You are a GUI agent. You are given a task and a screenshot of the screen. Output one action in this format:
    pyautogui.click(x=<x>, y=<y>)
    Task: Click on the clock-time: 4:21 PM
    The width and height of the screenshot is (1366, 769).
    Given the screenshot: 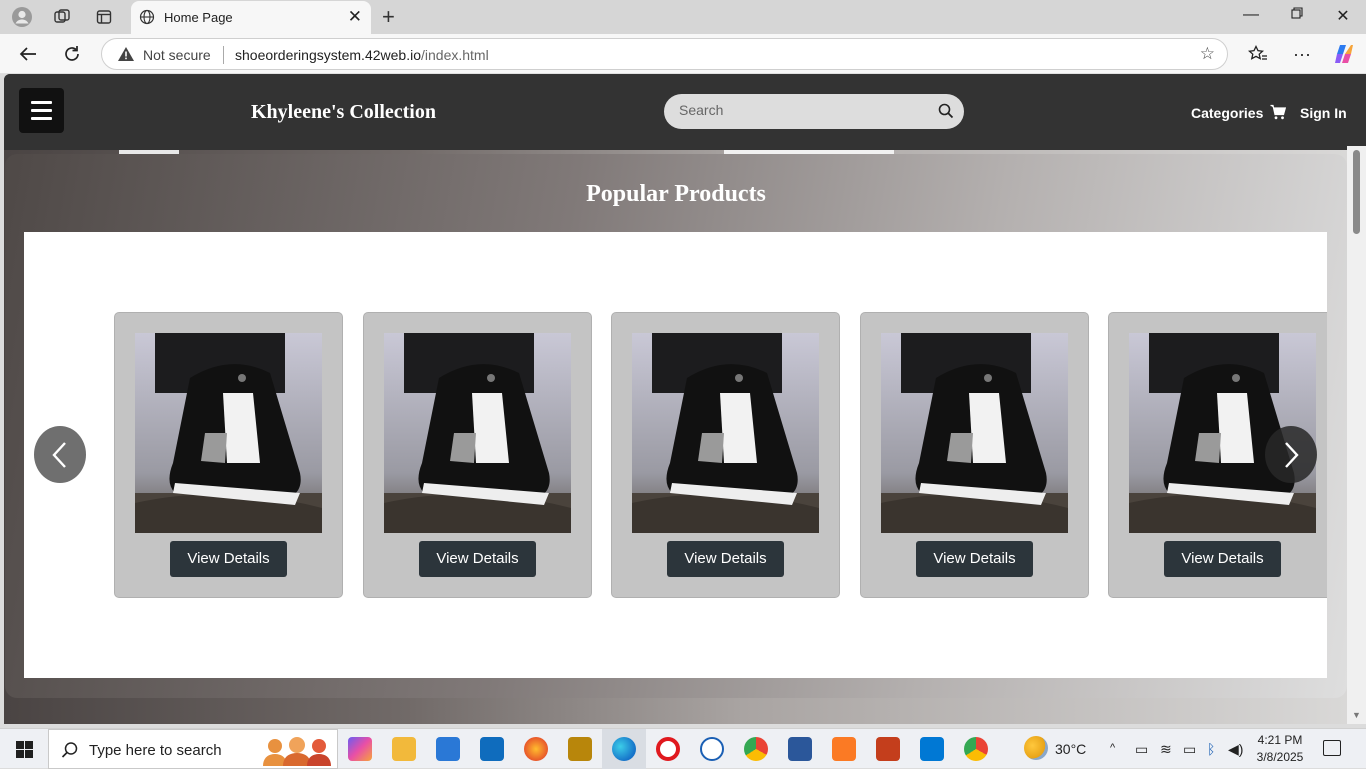 What is the action you would take?
    pyautogui.click(x=1280, y=740)
    